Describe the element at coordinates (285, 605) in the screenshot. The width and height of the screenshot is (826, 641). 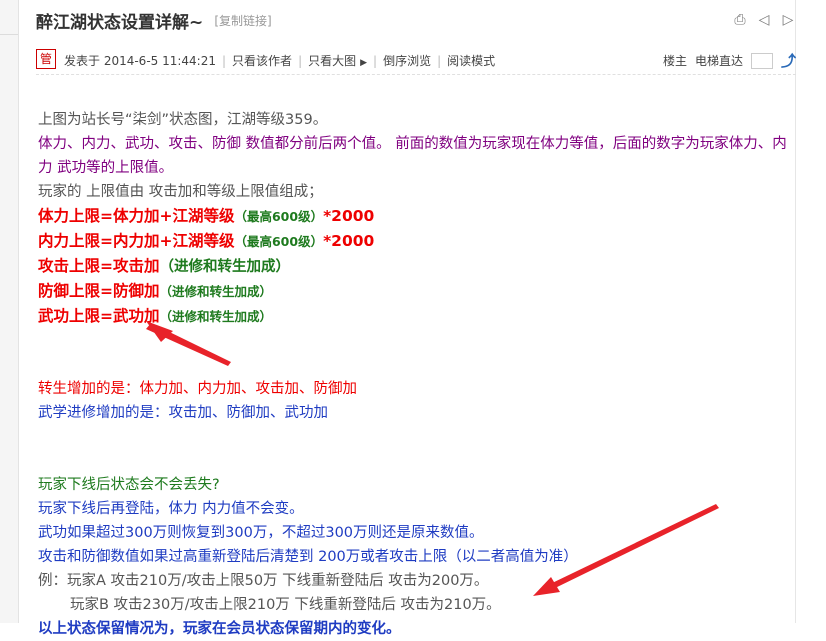
I see `example-2: 玩家B 攻击230万/攻击上限210万 下线重新登陆后 攻击为210万。` at that location.